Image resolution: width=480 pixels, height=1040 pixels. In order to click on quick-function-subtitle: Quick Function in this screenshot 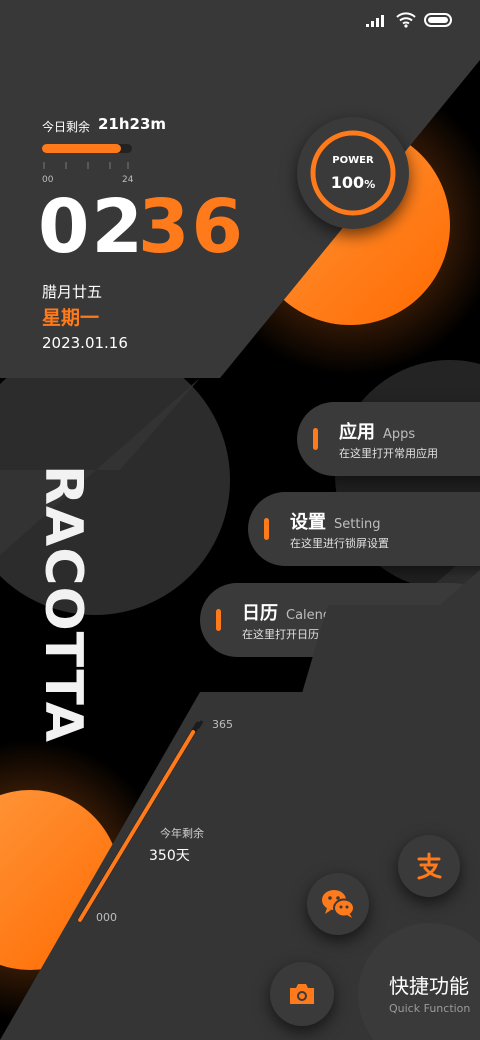, I will do `click(430, 1008)`.